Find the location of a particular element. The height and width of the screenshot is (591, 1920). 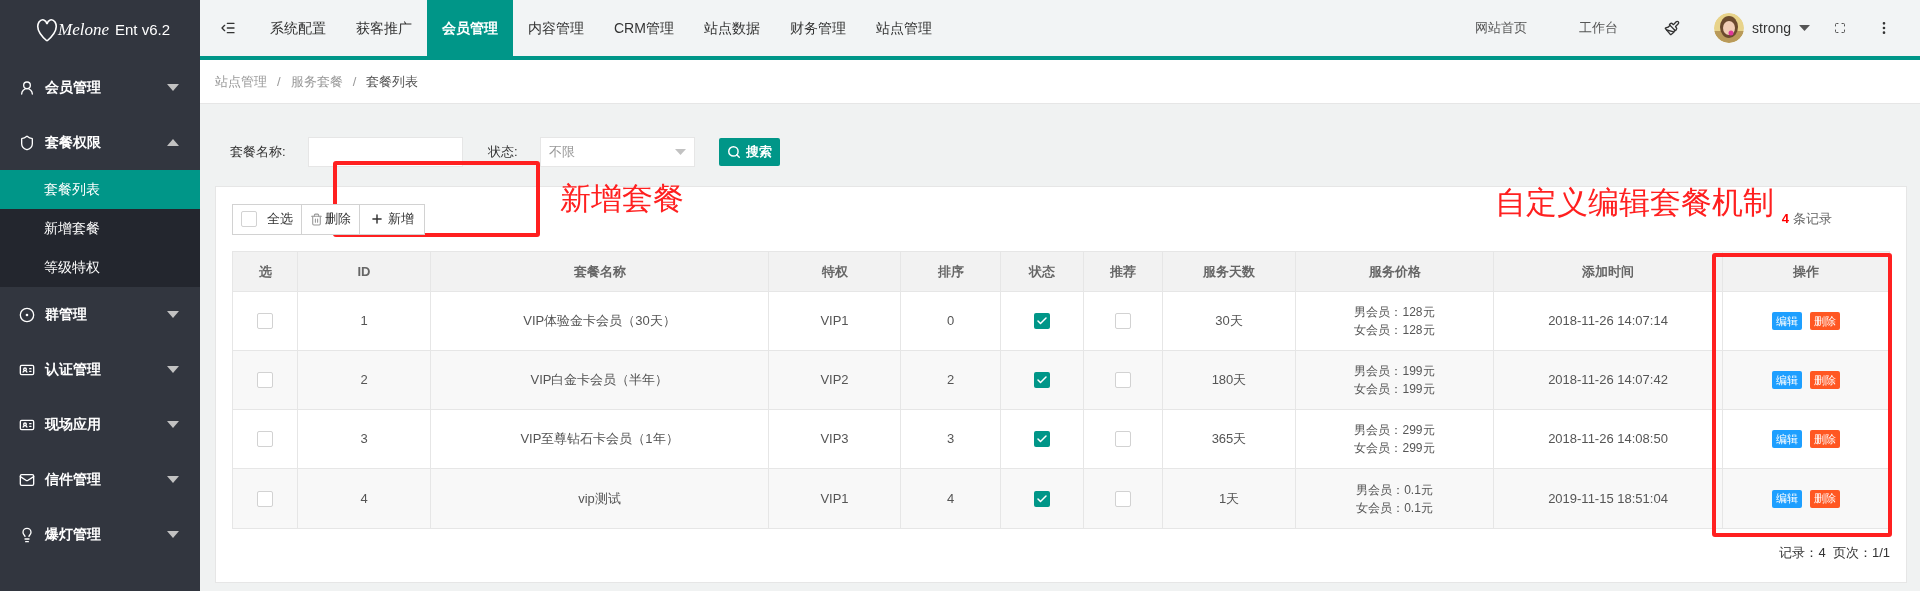

annotation-label: 新增套餐 is located at coordinates (622, 199).